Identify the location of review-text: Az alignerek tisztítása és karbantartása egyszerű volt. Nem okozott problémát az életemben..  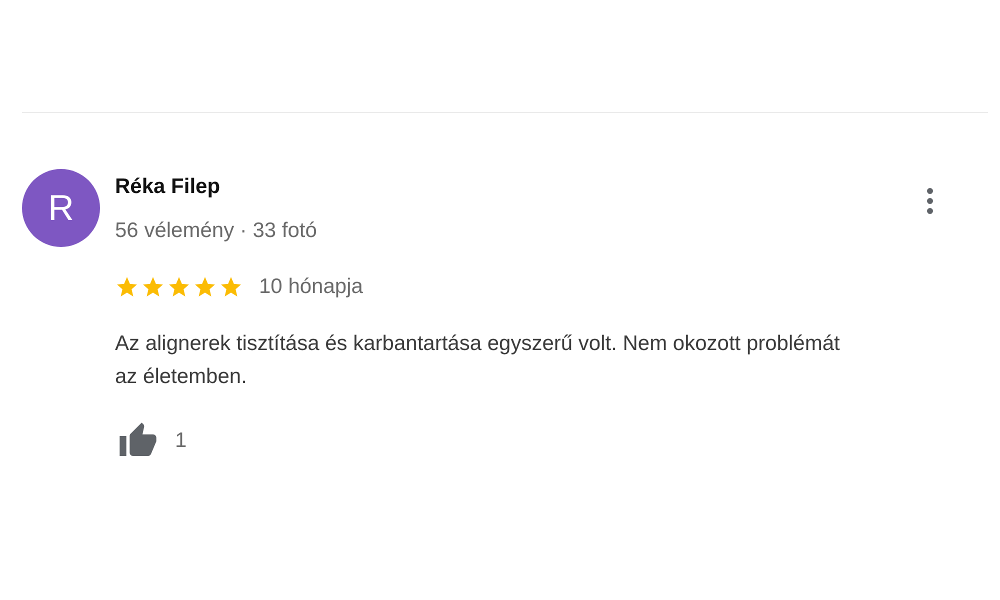
(478, 360).